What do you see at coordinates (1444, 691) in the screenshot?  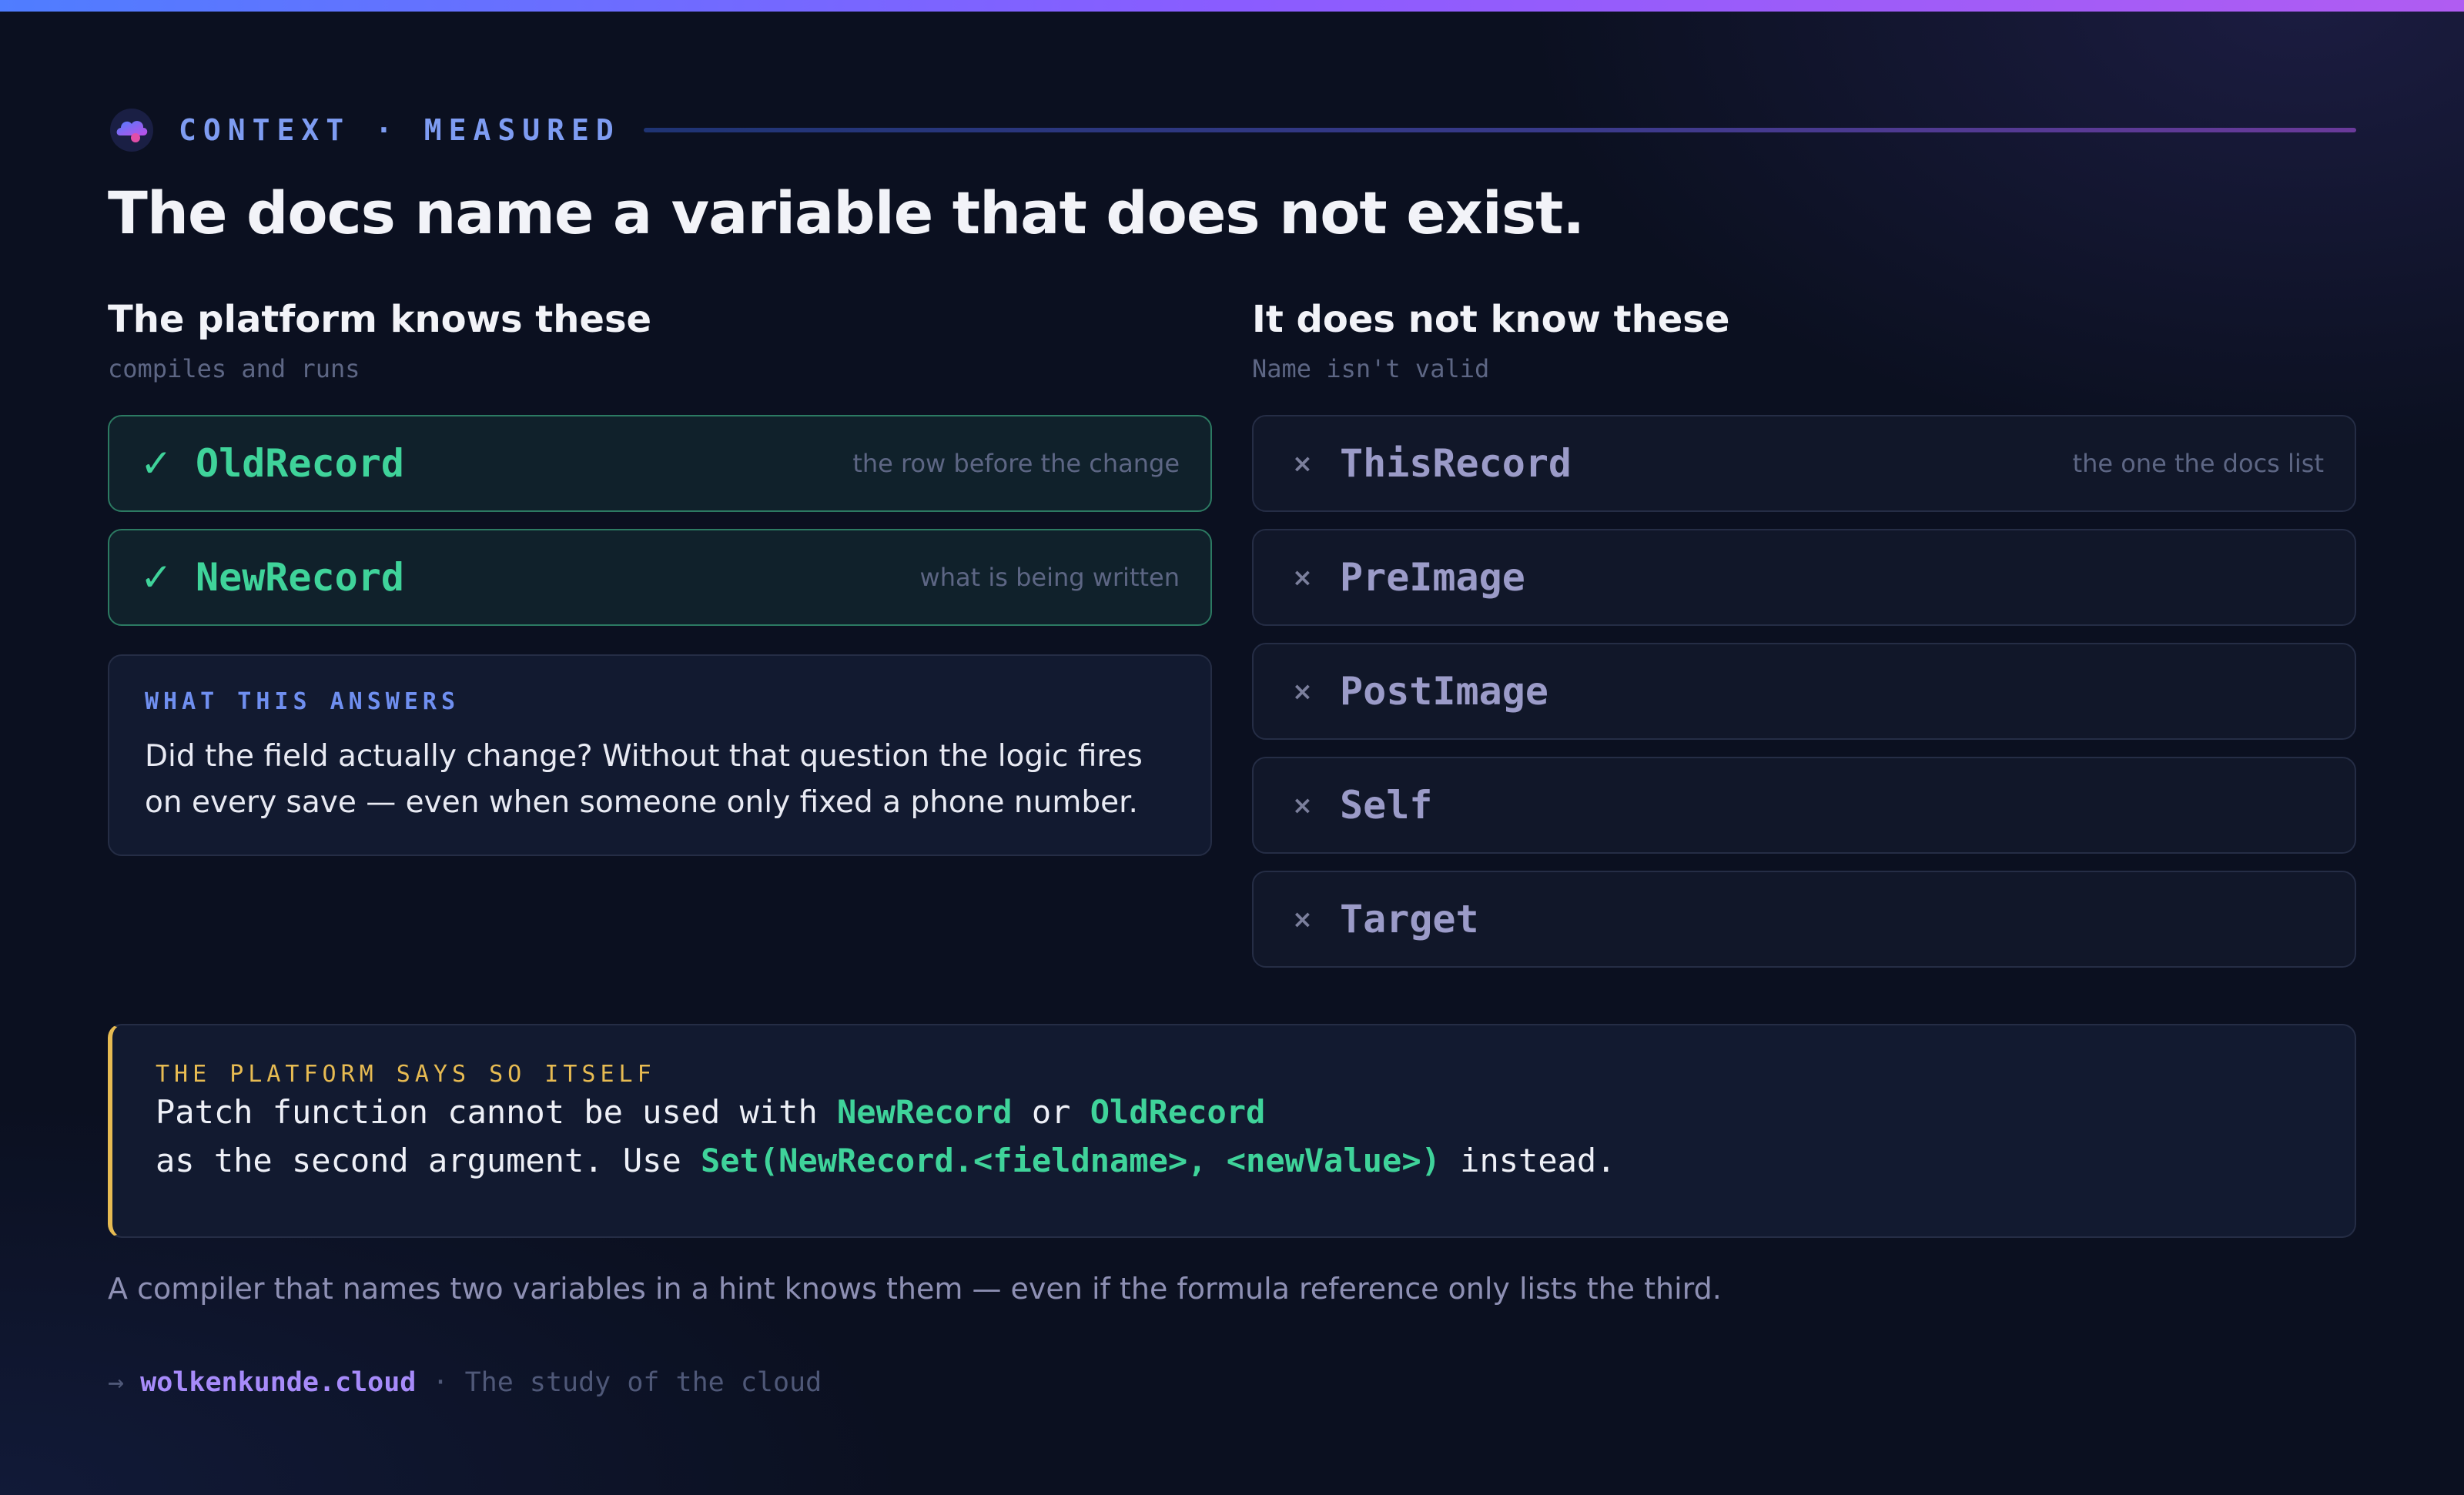 I see `variable-name: PostImage` at bounding box center [1444, 691].